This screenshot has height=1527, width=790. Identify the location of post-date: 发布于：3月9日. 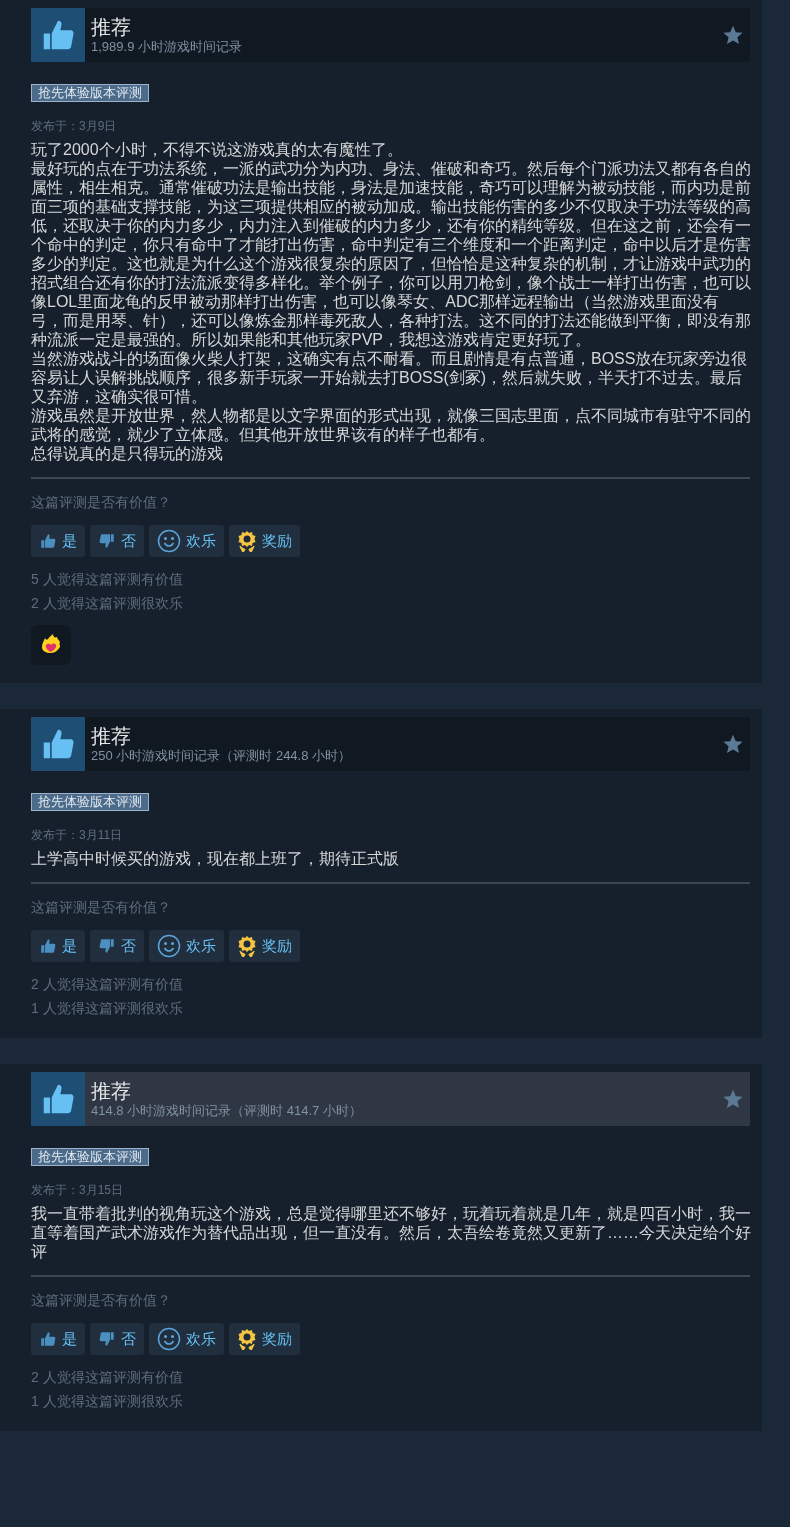
(74, 126).